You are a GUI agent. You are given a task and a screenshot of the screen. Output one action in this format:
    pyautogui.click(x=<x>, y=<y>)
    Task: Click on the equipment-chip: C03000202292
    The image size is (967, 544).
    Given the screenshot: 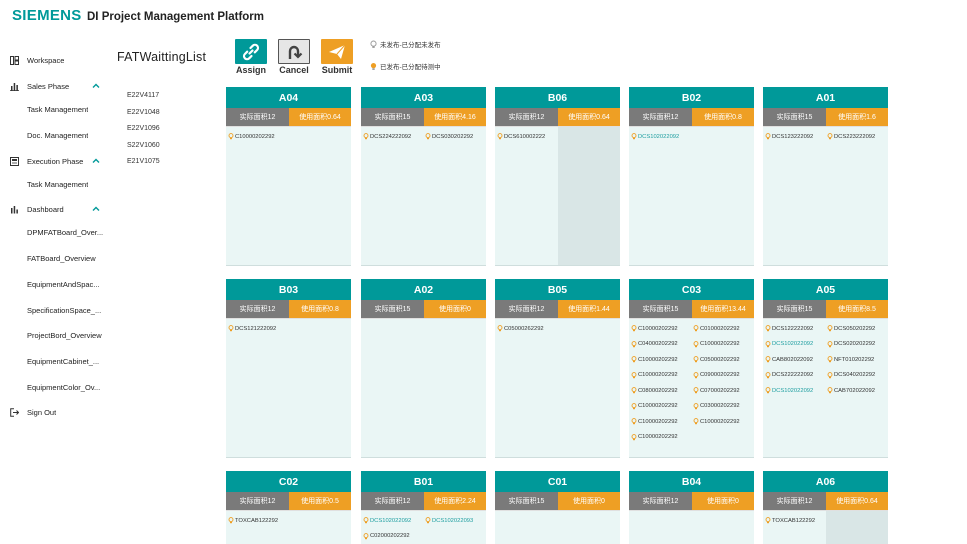 What is the action you would take?
    pyautogui.click(x=723, y=407)
    